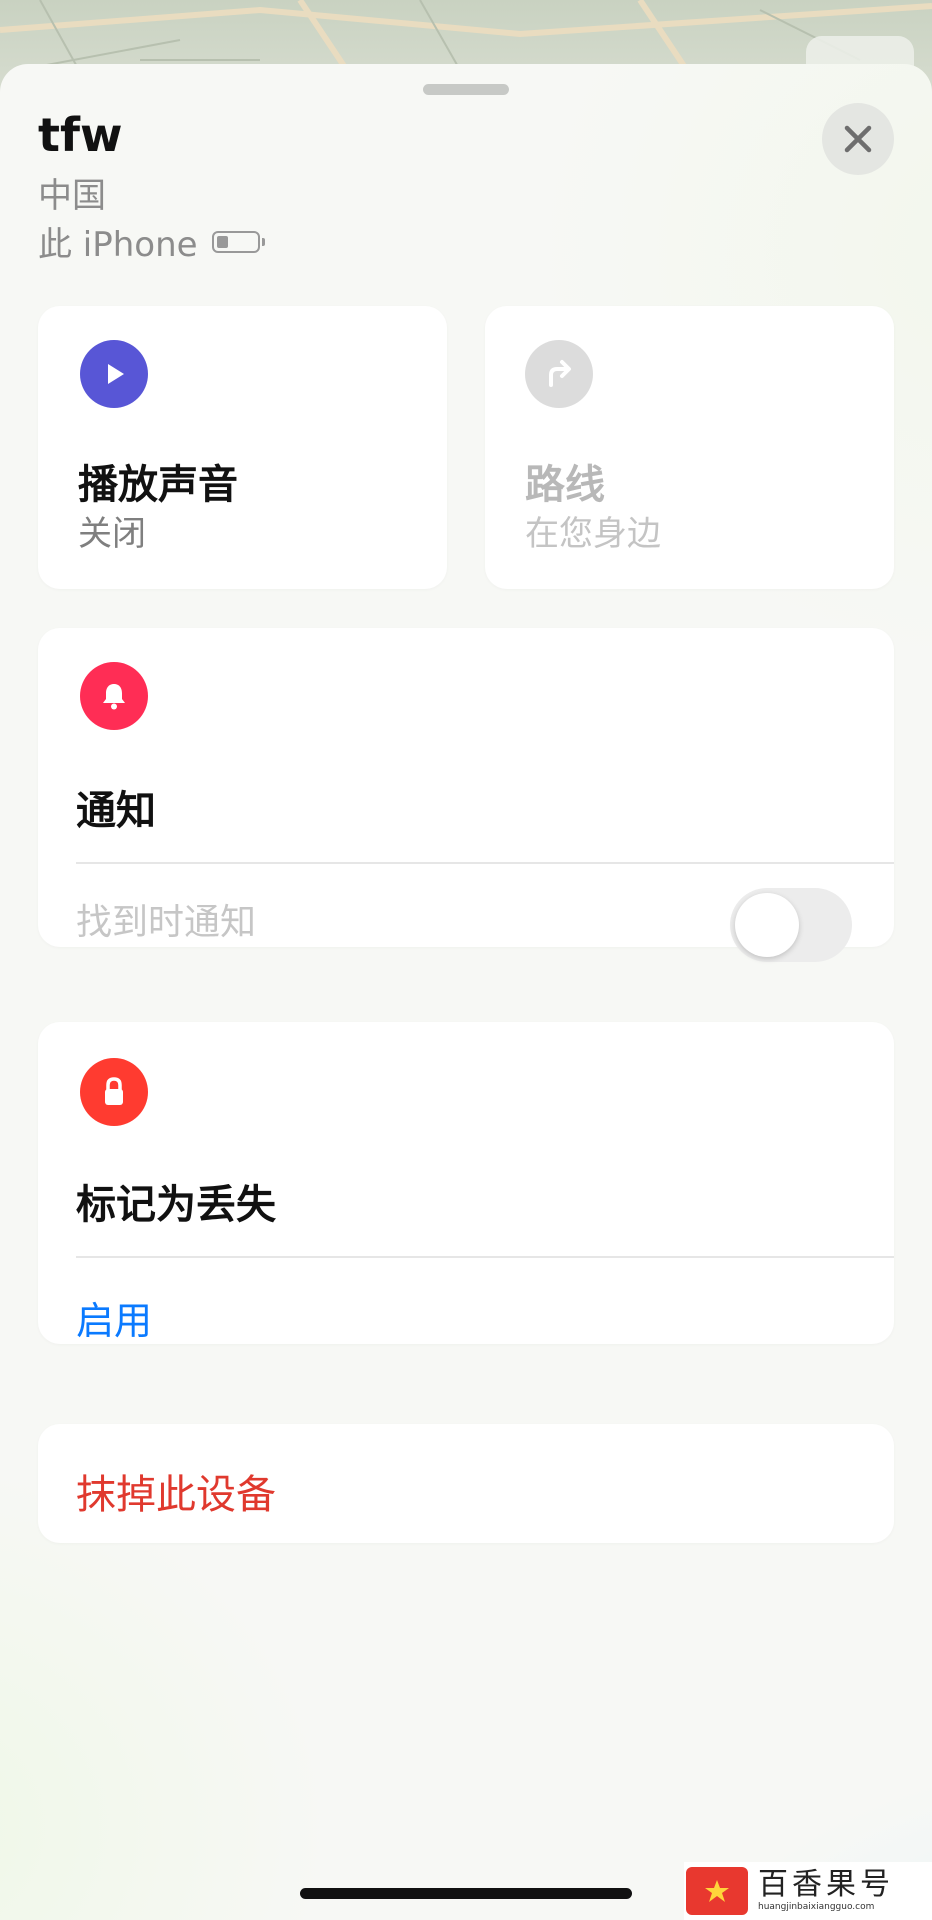 The height and width of the screenshot is (1920, 932). What do you see at coordinates (816, 1907) in the screenshot?
I see `watermark-url: huangjinbaixiangguo.com` at bounding box center [816, 1907].